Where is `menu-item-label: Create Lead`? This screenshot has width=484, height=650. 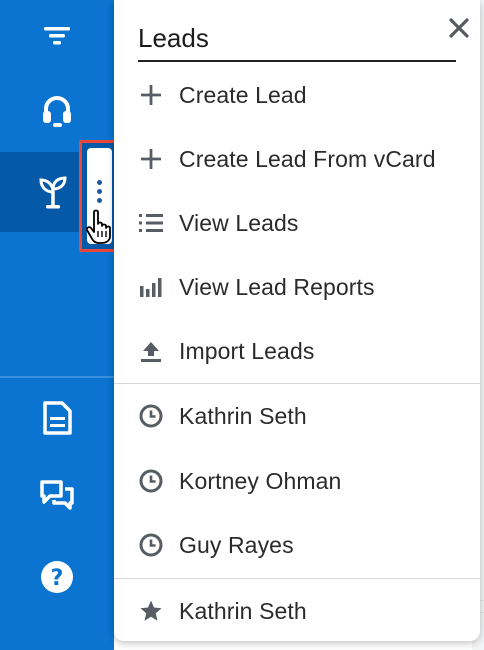
menu-item-label: Create Lead is located at coordinates (243, 94).